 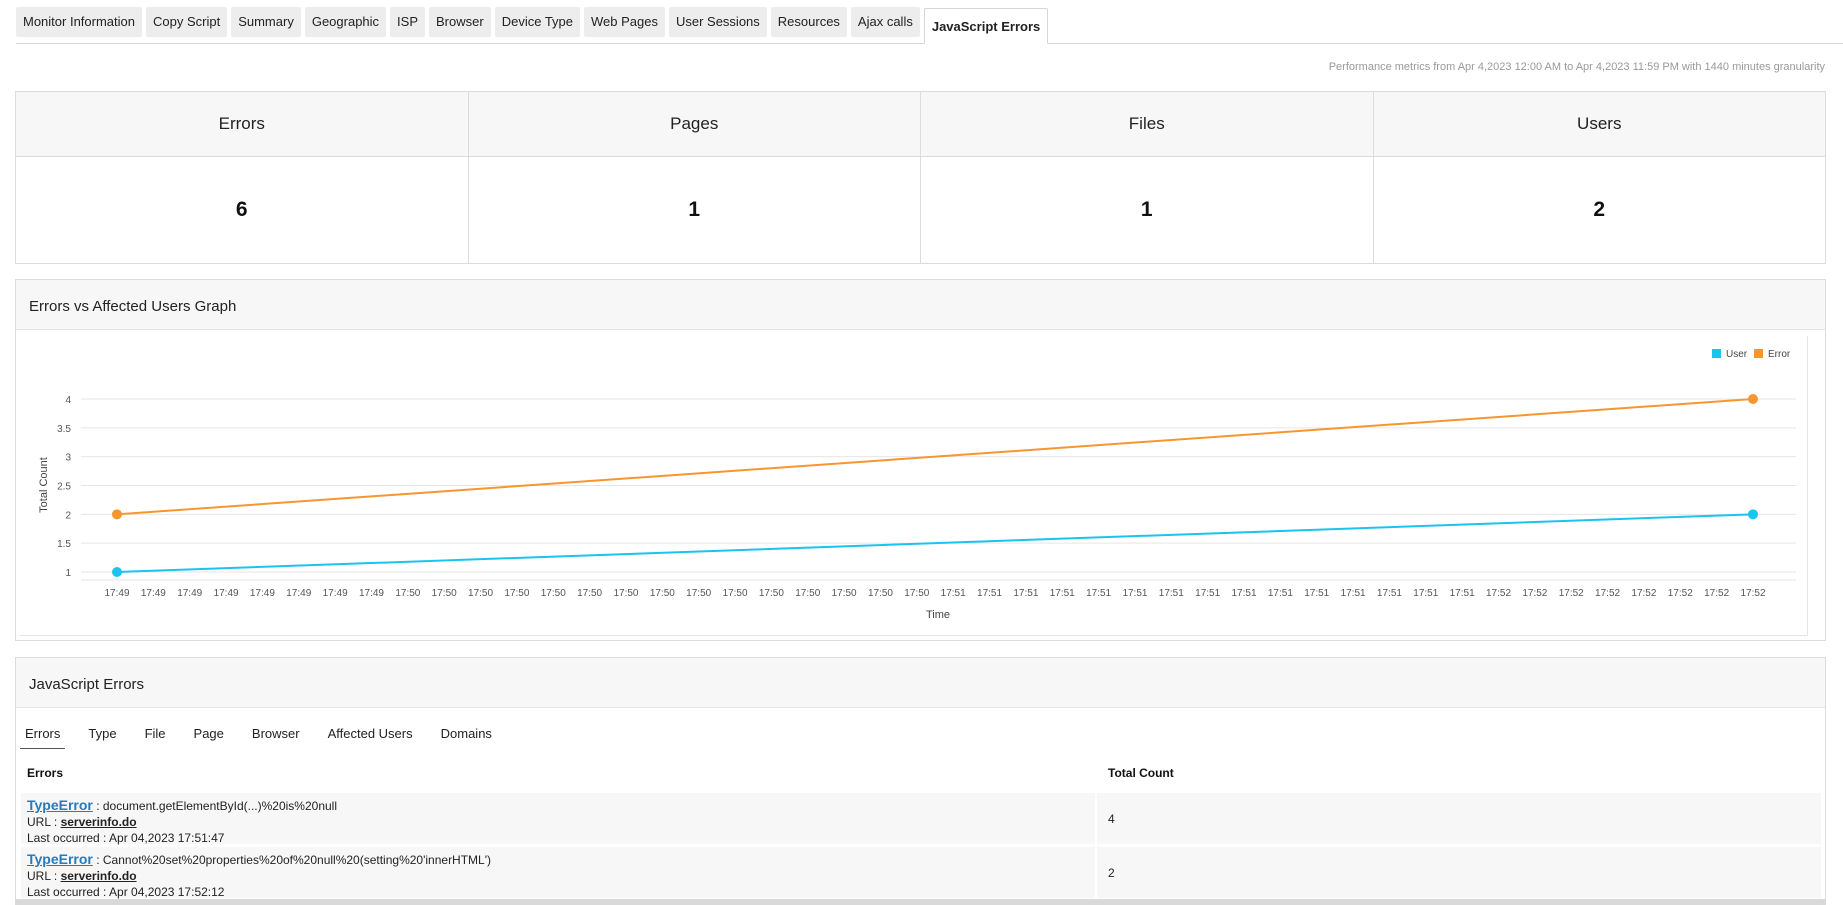 I want to click on y-tick-label: 2, so click(x=68, y=515).